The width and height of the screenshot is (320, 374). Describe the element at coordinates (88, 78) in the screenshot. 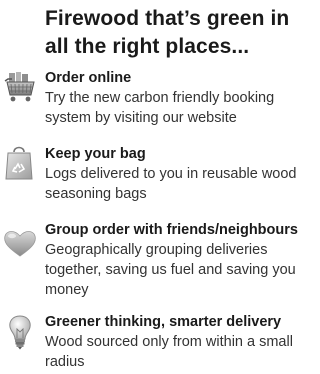

I see `feature-title: Order online` at that location.